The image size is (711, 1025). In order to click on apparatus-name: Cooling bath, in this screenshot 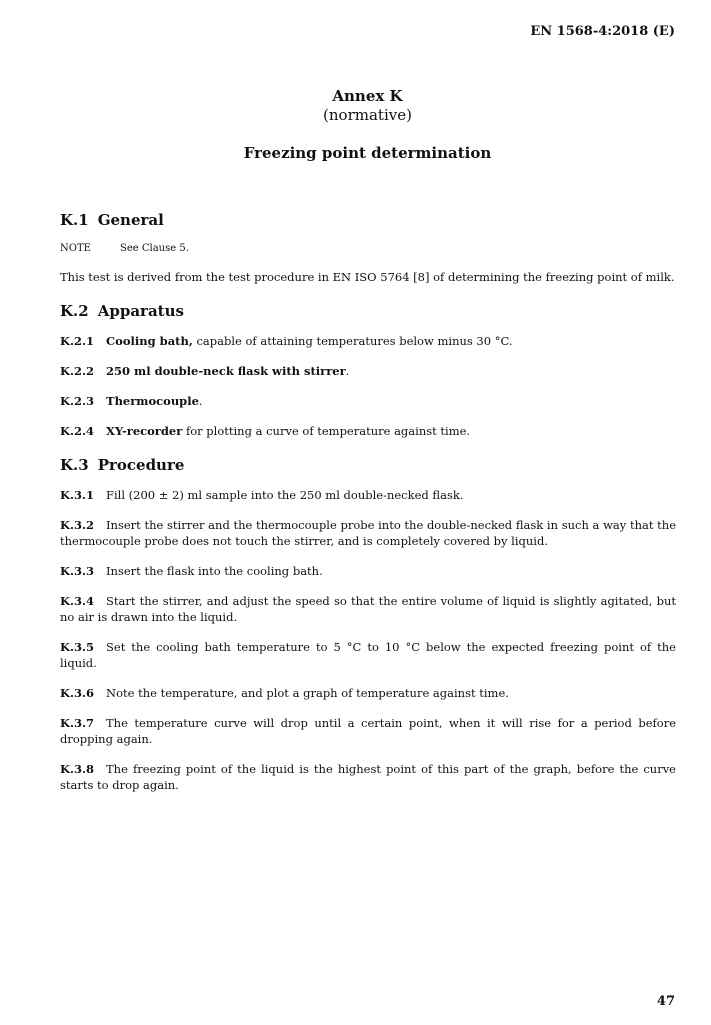, I will do `click(149, 341)`.